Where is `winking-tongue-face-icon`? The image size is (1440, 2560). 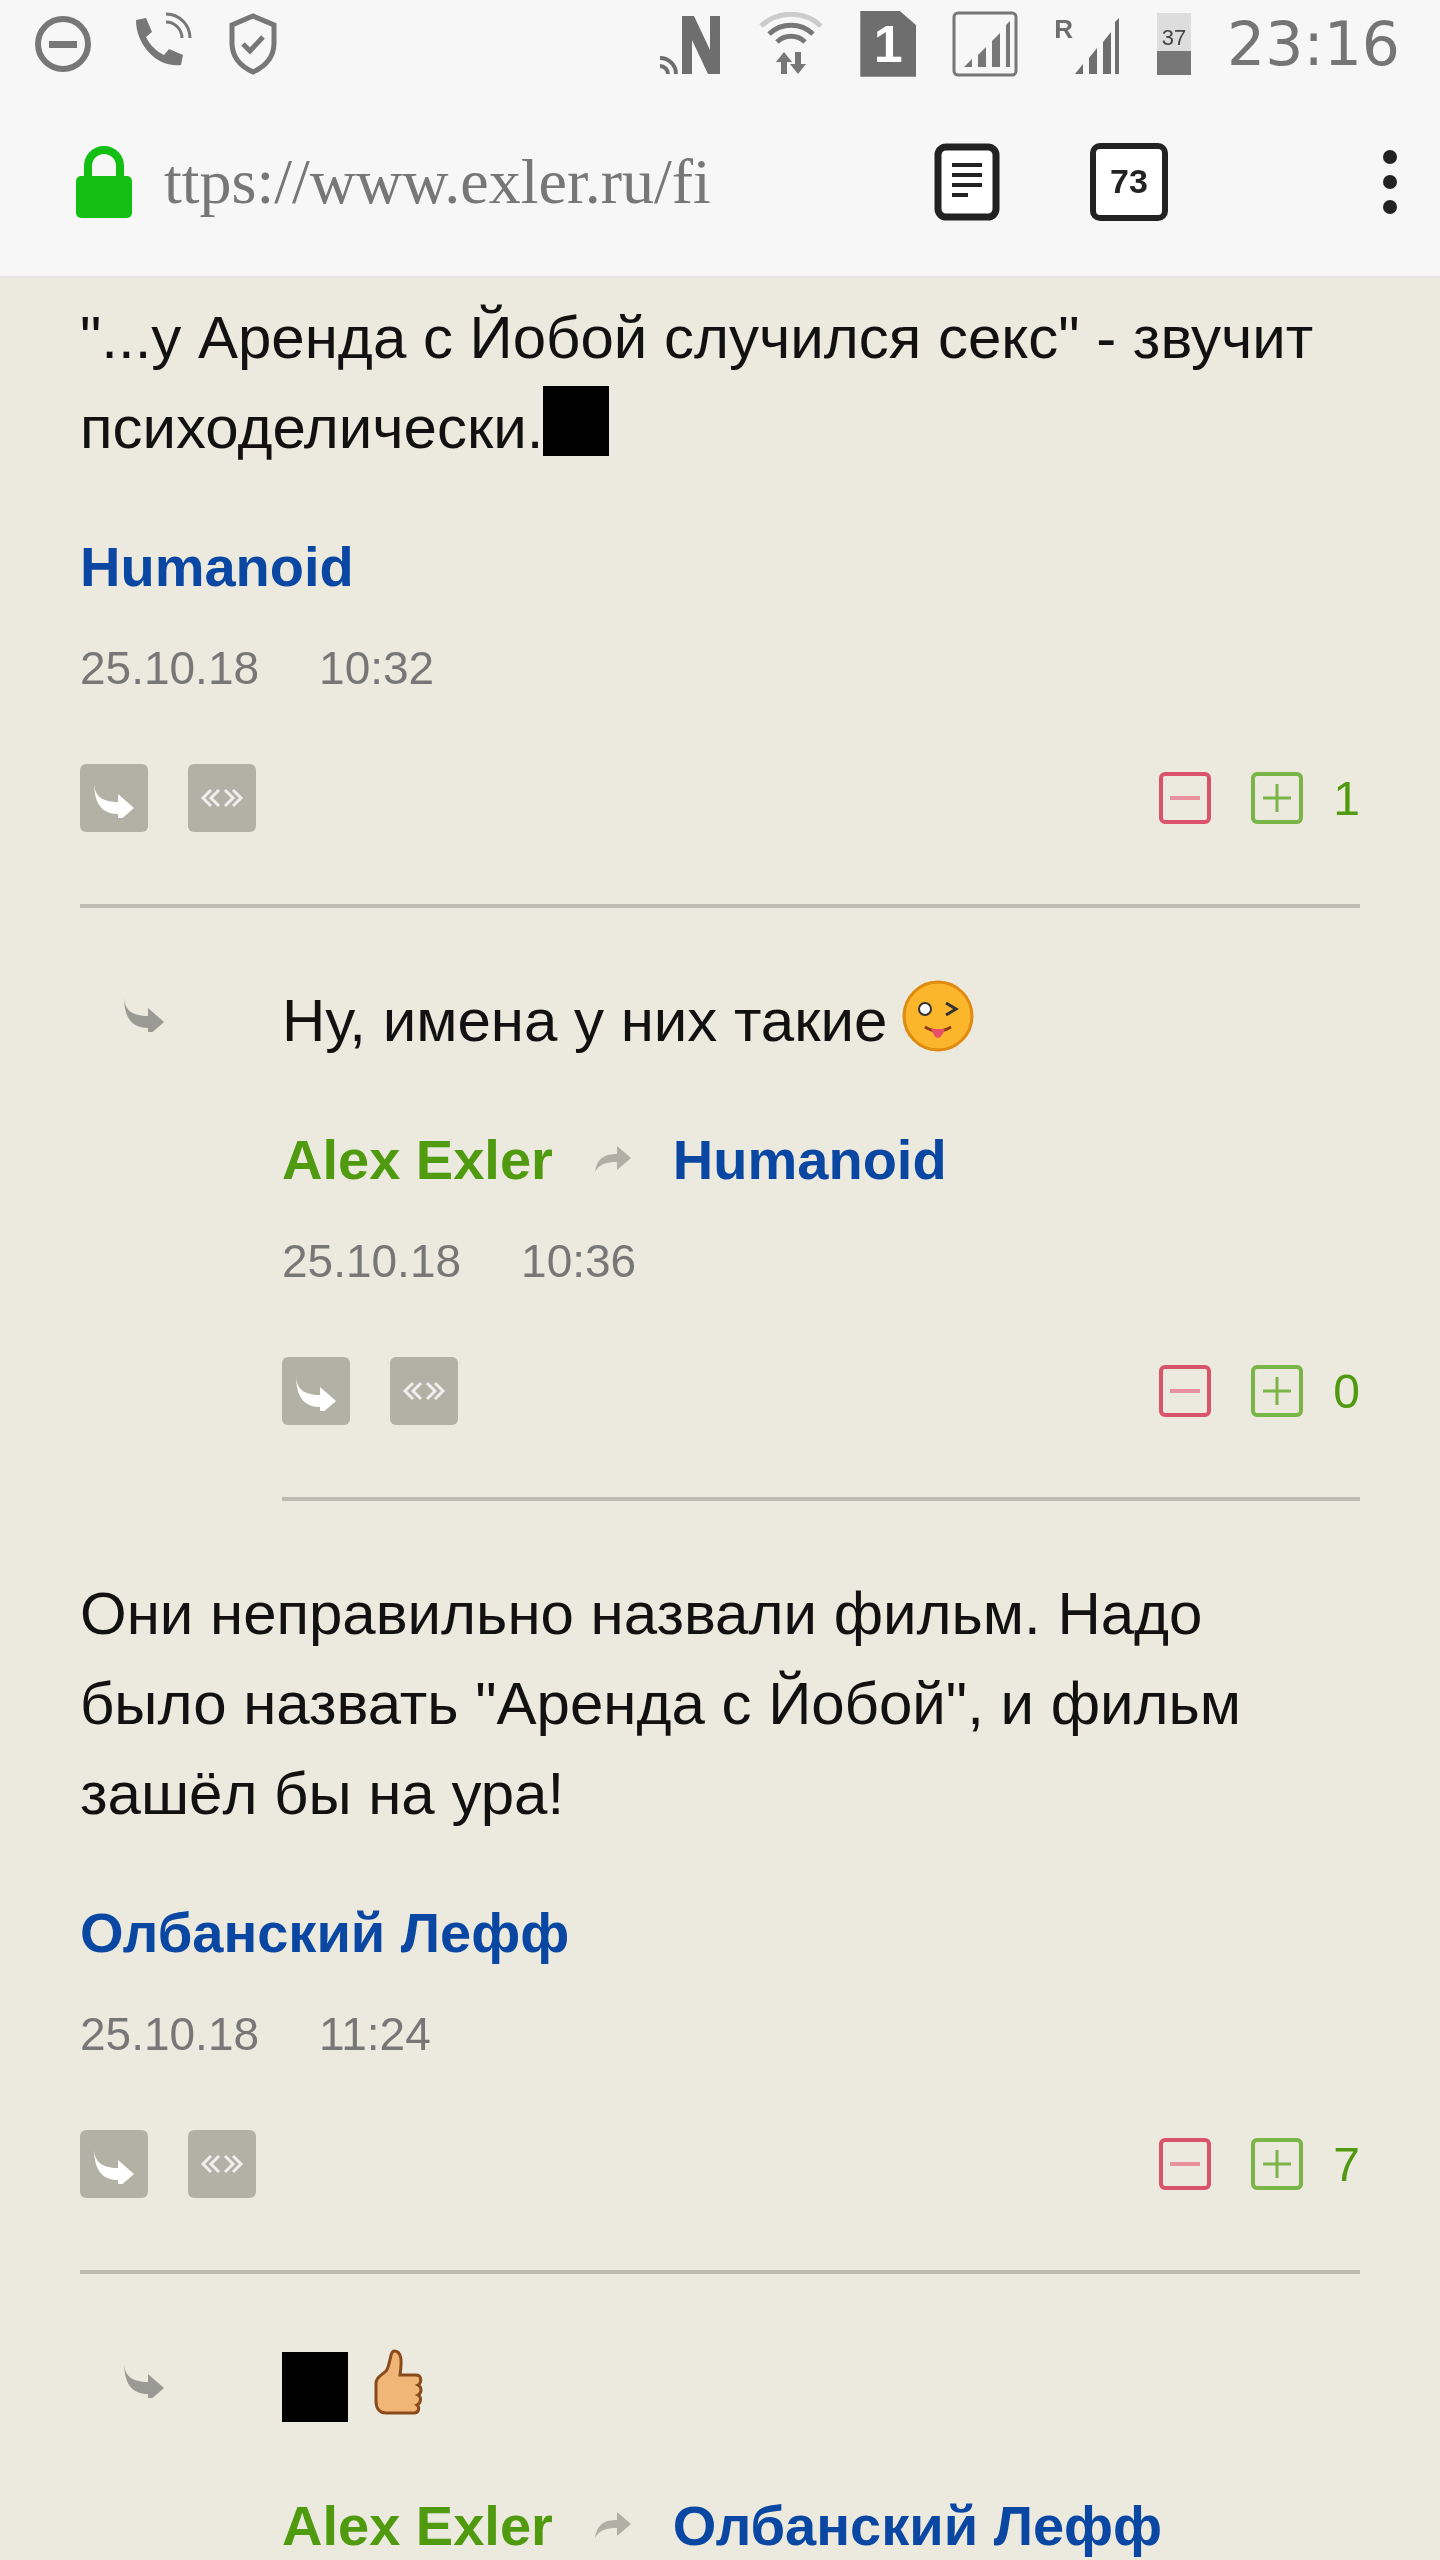 winking-tongue-face-icon is located at coordinates (938, 1016).